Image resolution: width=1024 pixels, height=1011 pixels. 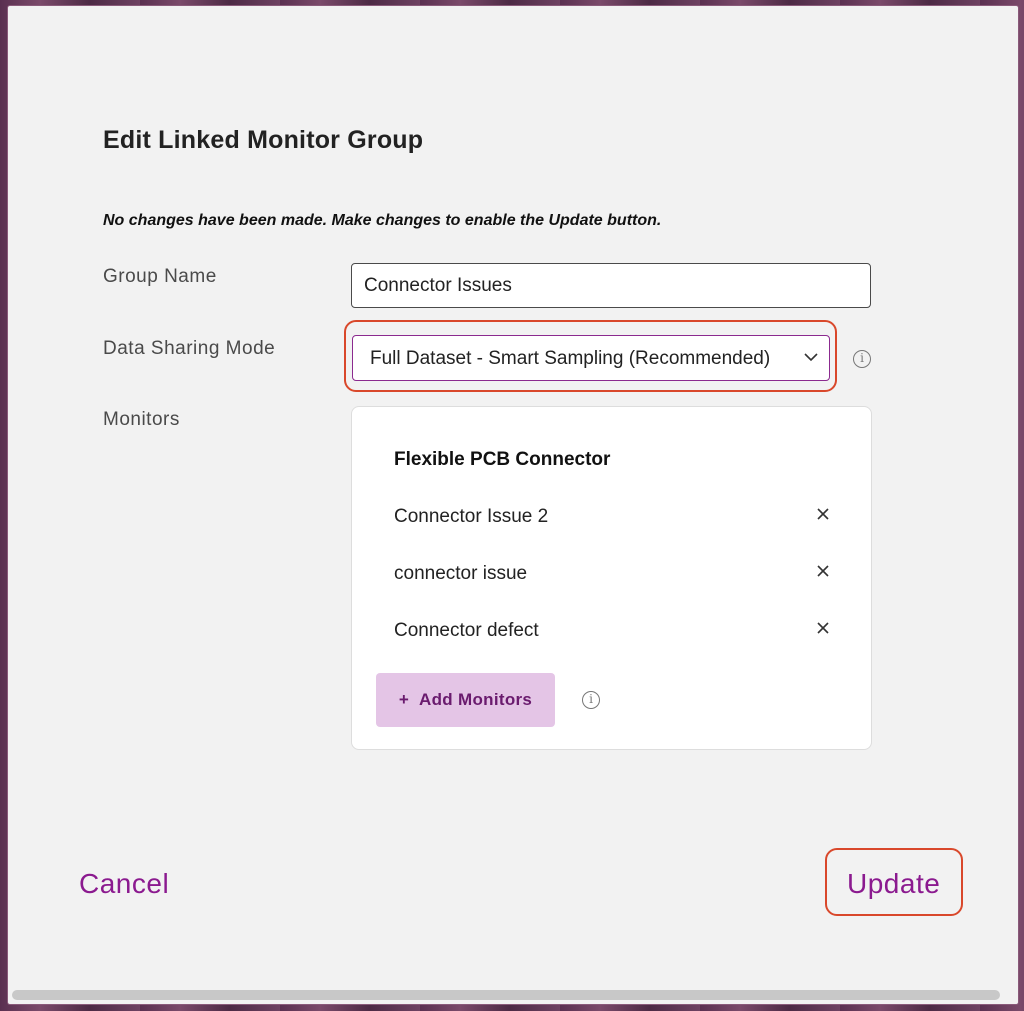 What do you see at coordinates (611, 285) in the screenshot?
I see `group-name-input` at bounding box center [611, 285].